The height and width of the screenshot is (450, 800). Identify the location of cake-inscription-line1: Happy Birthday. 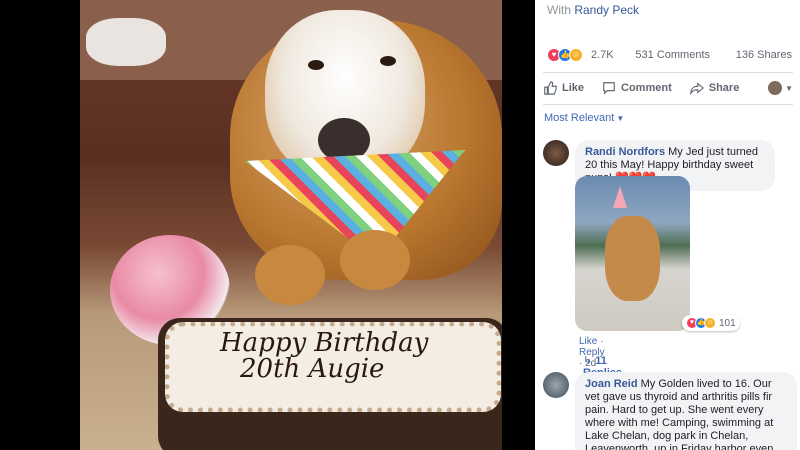
(324, 343).